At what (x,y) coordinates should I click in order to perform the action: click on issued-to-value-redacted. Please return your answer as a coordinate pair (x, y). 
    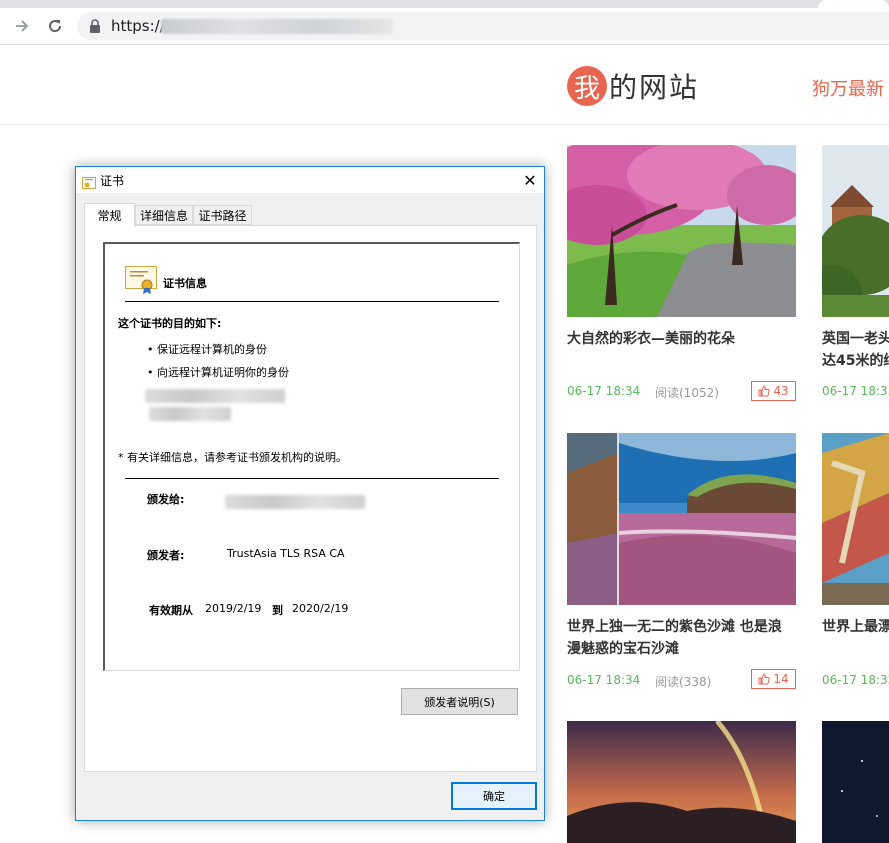
    Looking at the image, I should click on (295, 502).